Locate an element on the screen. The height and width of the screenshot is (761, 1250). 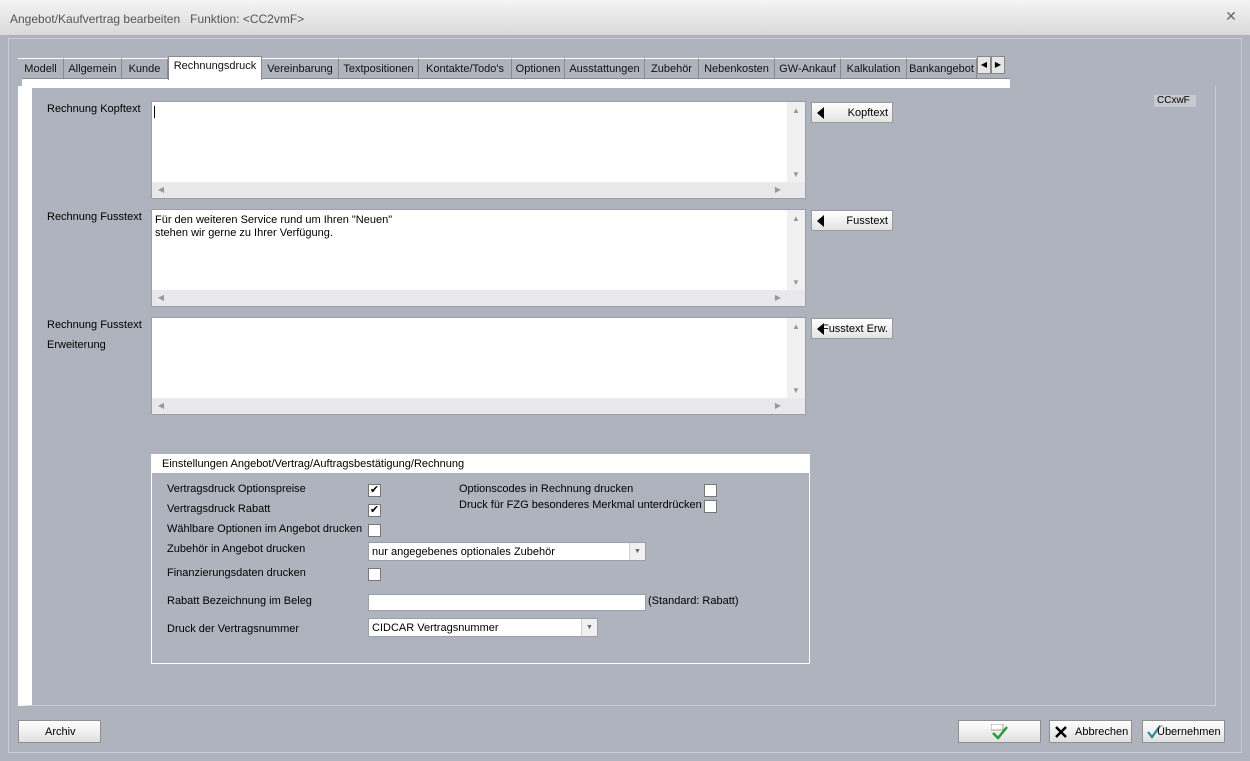
optionscodes-label: Optionscodes in Rechnung drucken is located at coordinates (546, 489).